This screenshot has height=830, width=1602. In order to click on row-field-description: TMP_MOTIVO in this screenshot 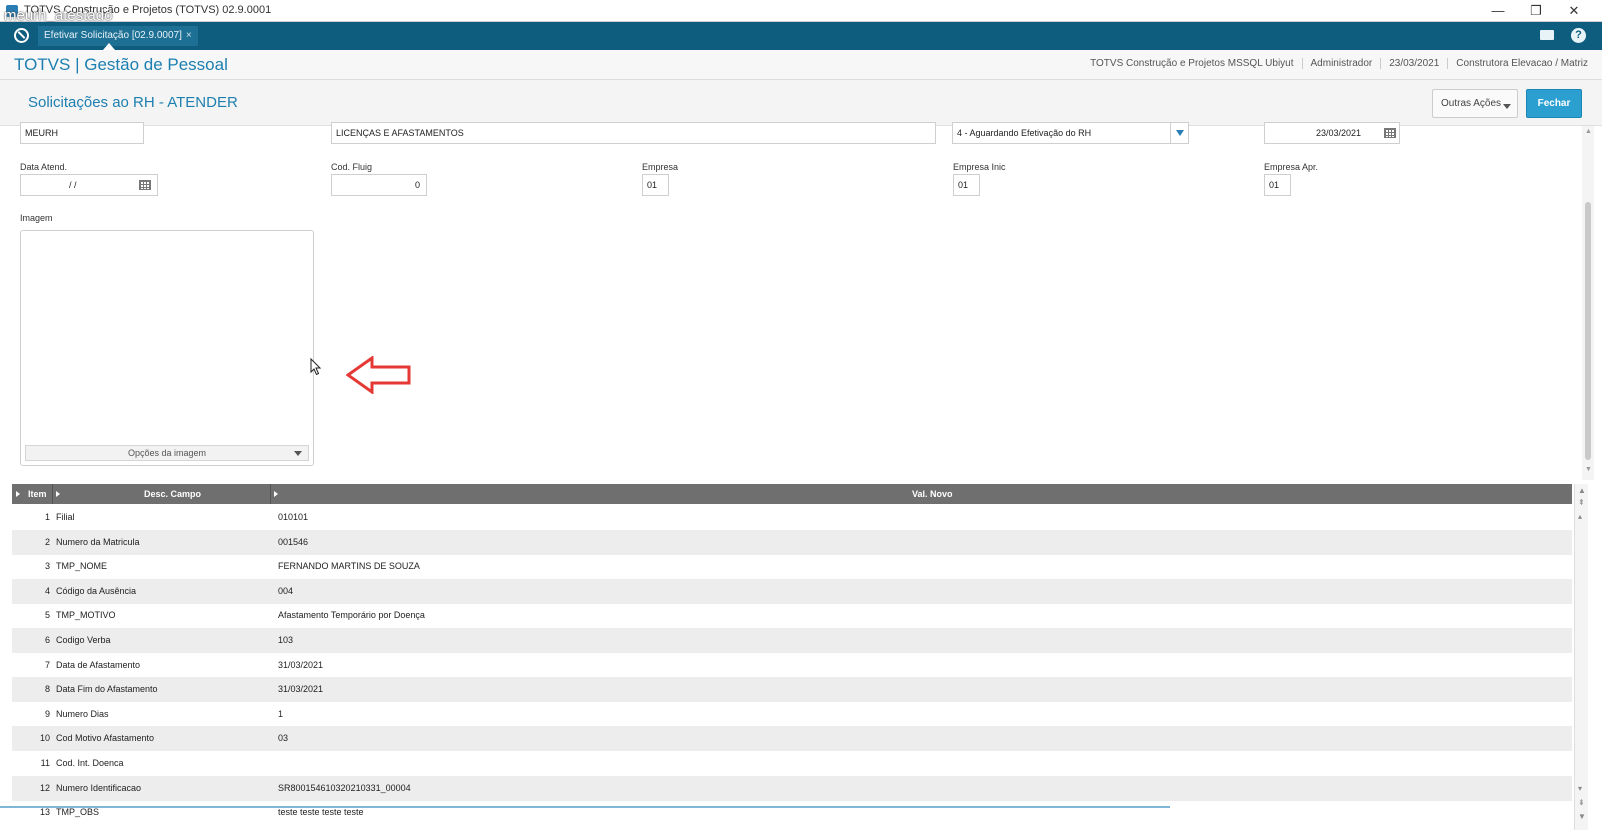, I will do `click(86, 615)`.